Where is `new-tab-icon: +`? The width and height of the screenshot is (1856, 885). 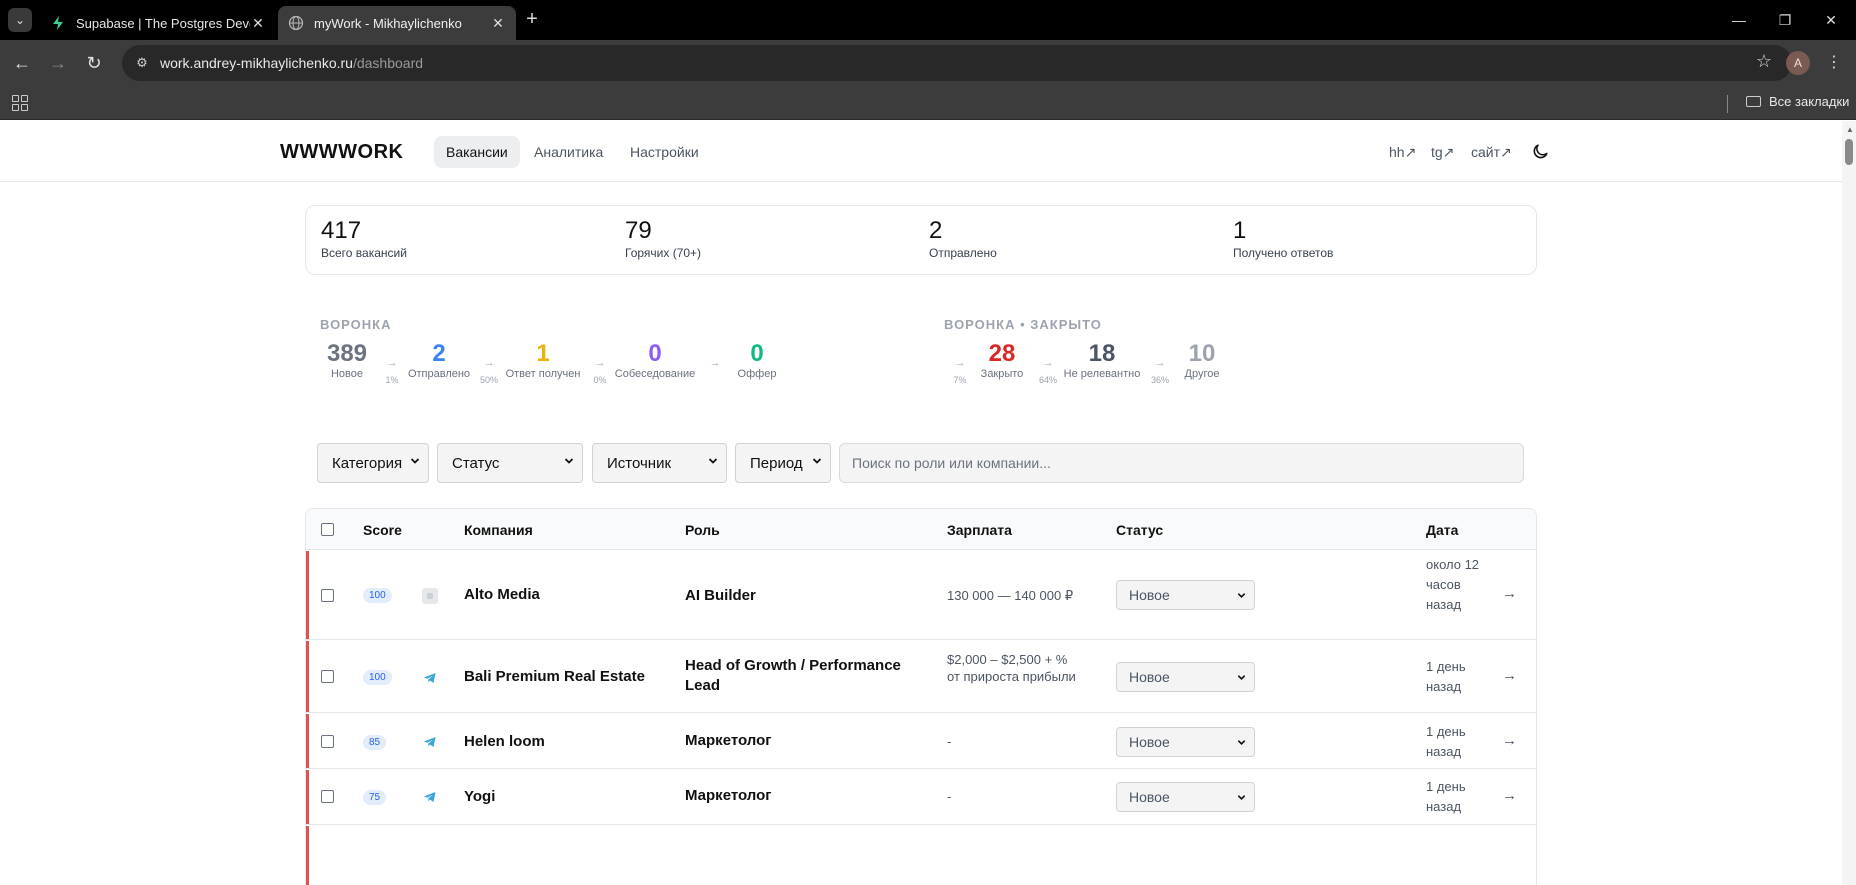
new-tab-icon: + is located at coordinates (532, 20).